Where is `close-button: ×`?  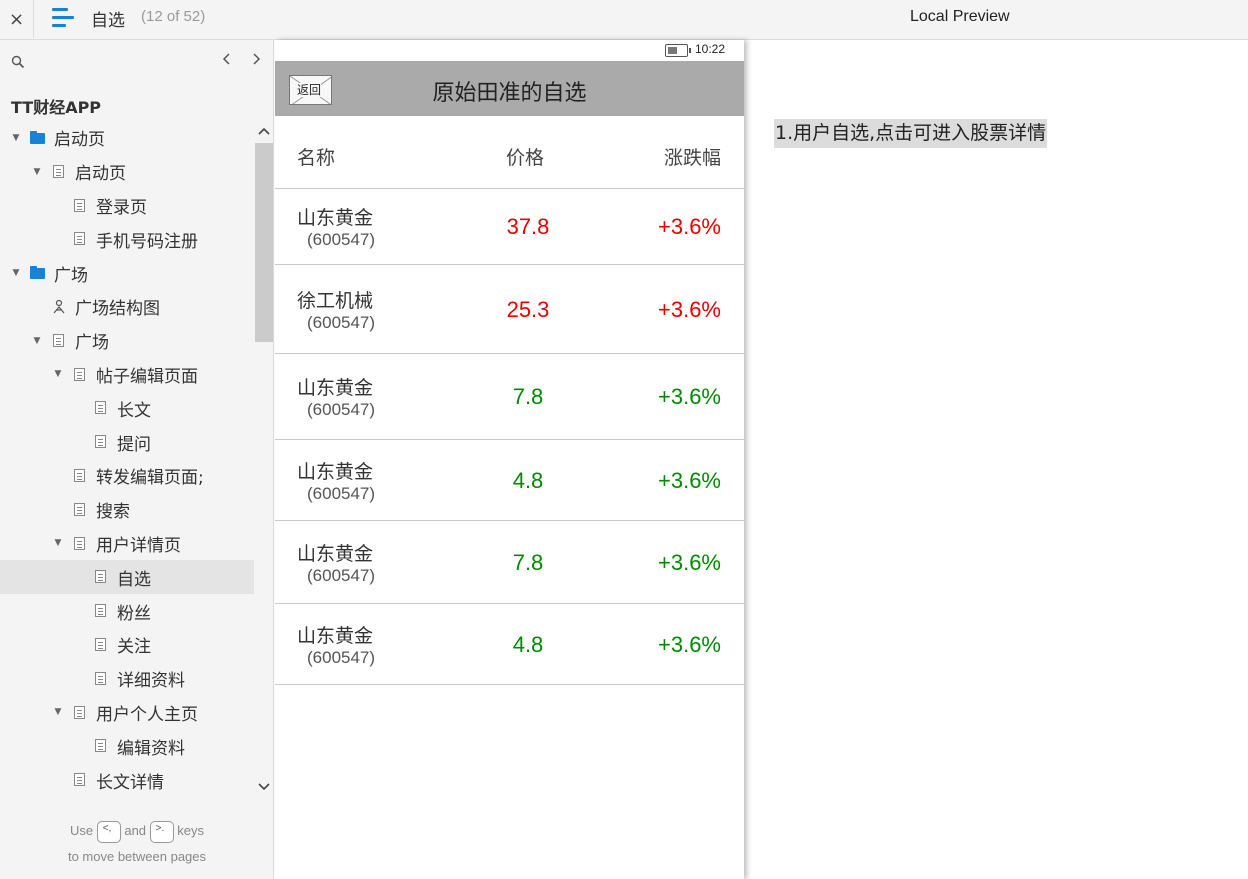 close-button: × is located at coordinates (17, 19).